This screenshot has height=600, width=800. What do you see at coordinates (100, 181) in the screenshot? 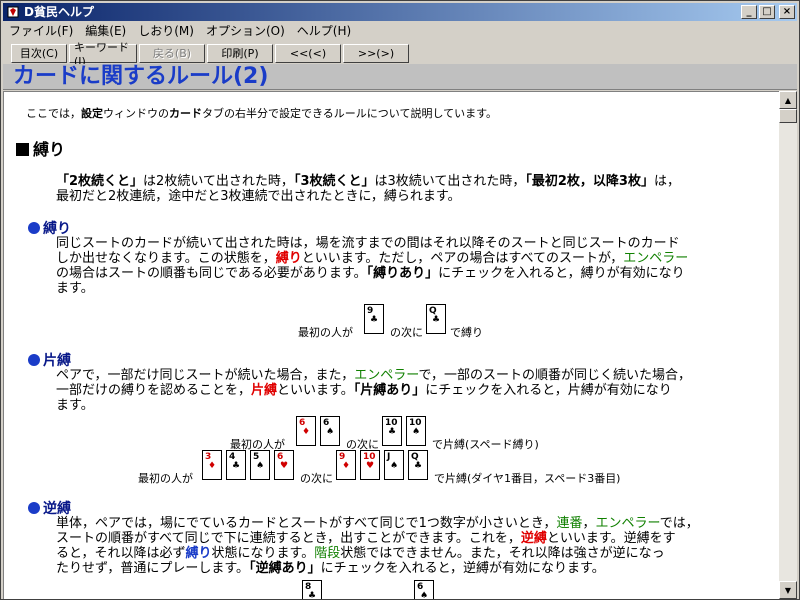
I see `overview-t1: 「2枚続くと」` at bounding box center [100, 181].